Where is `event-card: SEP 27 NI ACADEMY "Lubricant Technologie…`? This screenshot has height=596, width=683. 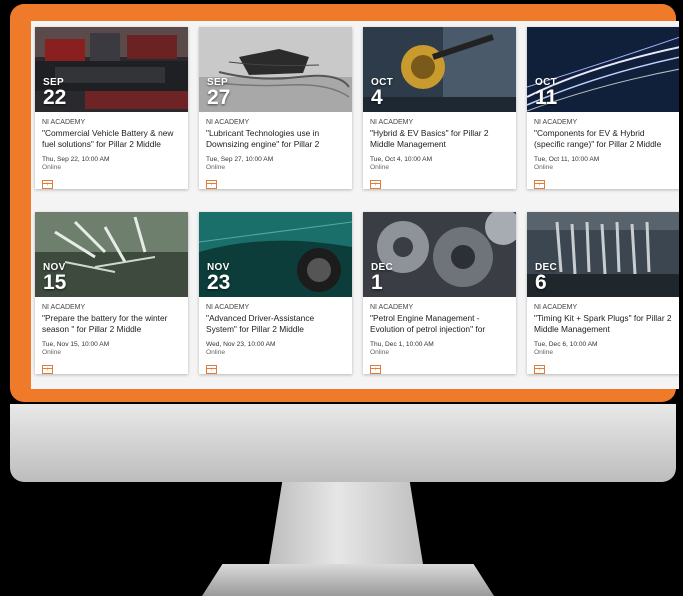
event-card: SEP 27 NI ACADEMY "Lubricant Technologie… is located at coordinates (275, 108).